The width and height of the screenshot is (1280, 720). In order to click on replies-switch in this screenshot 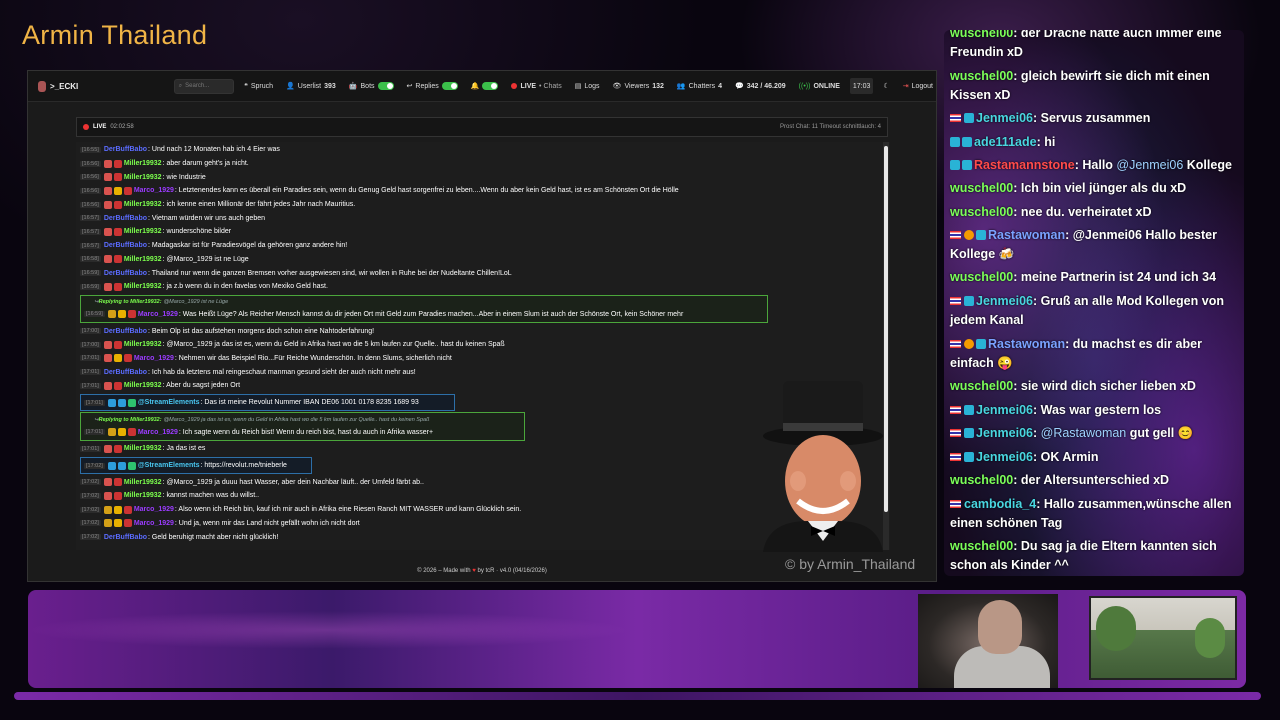, I will do `click(449, 86)`.